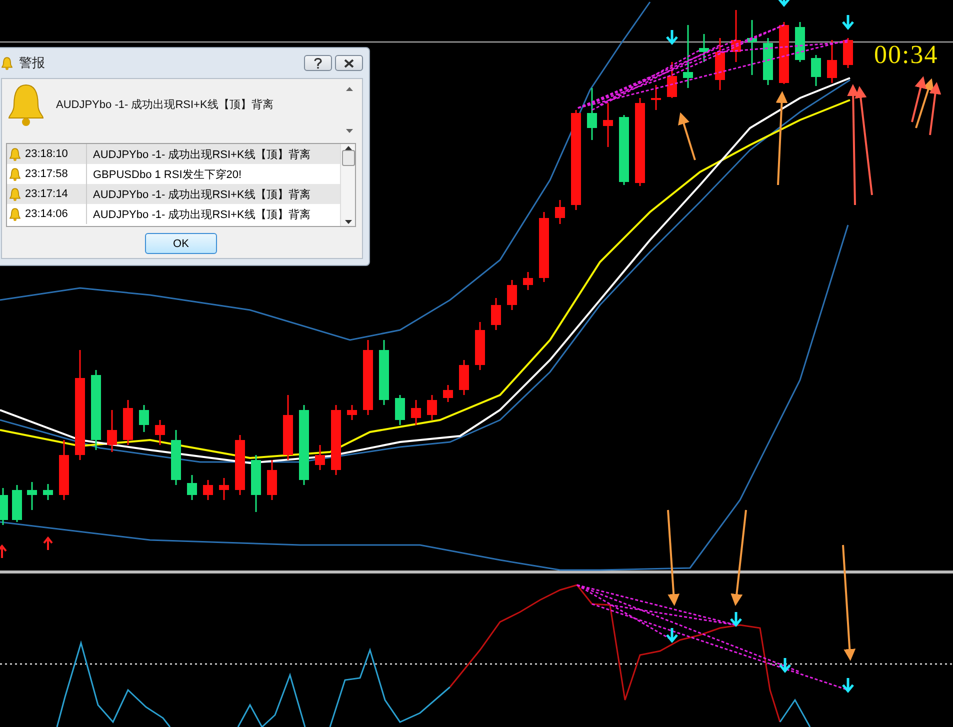 This screenshot has height=727, width=953. I want to click on alert-message: AUDJPYbo -1- 成功出现RSI+K线【顶】背离, so click(165, 105).